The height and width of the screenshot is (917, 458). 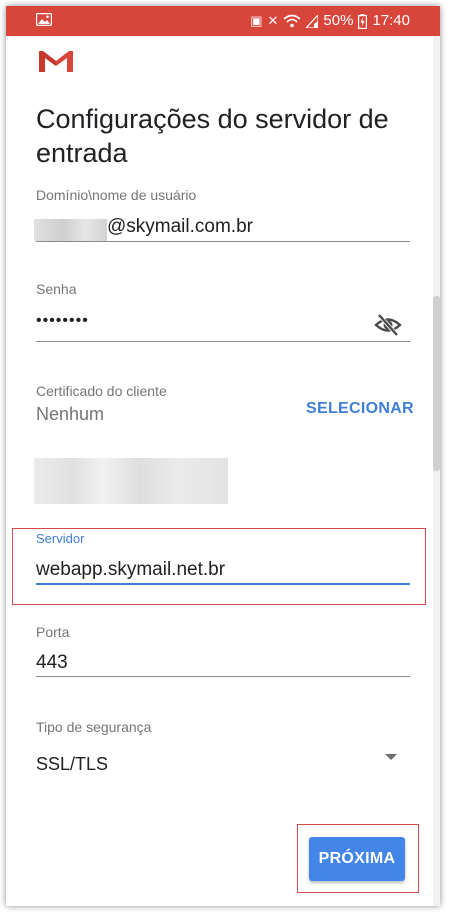 What do you see at coordinates (312, 21) in the screenshot?
I see `signal-icon` at bounding box center [312, 21].